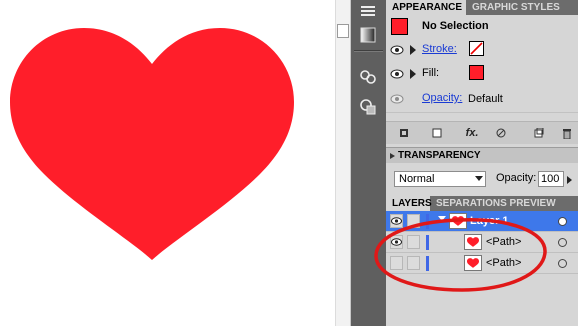 The height and width of the screenshot is (326, 578). Describe the element at coordinates (482, 300) in the screenshot. I see `layers-empty-area` at that location.